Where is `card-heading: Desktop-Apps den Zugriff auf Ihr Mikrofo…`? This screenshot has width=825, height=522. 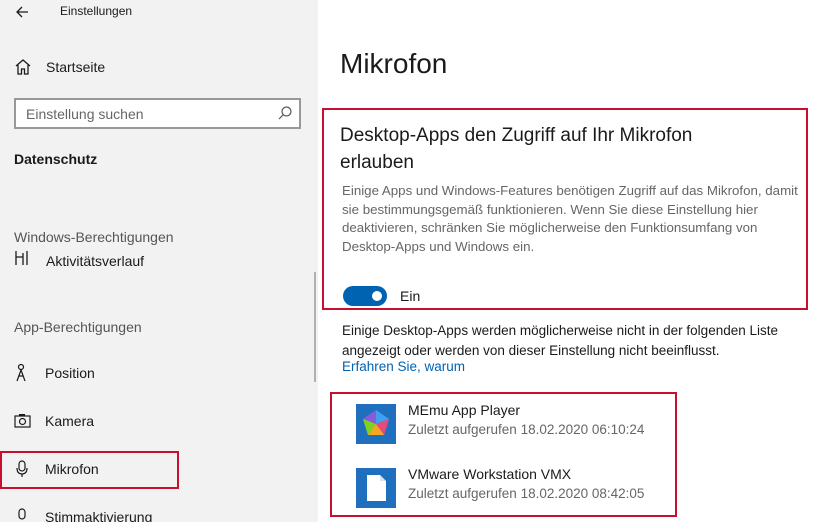
card-heading: Desktop-Apps den Zugriff auf Ihr Mikrofo… is located at coordinates (516, 149).